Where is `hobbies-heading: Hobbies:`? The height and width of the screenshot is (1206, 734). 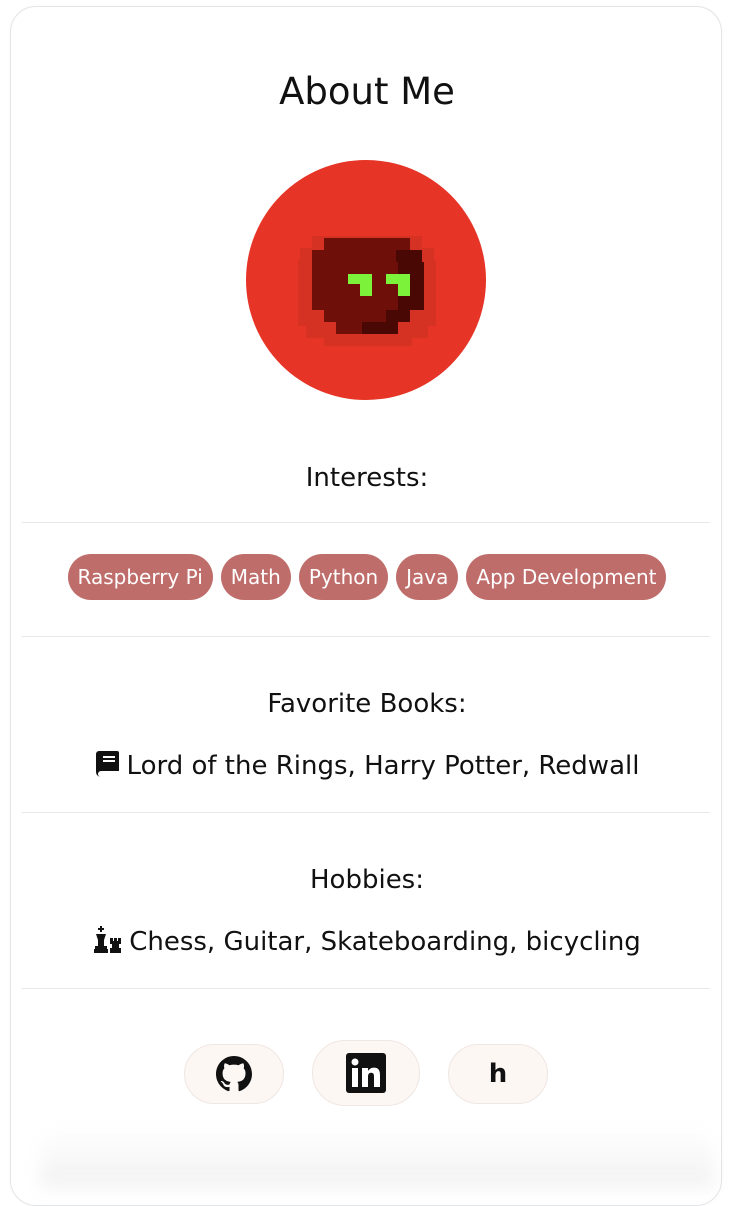
hobbies-heading: Hobbies: is located at coordinates (367, 880).